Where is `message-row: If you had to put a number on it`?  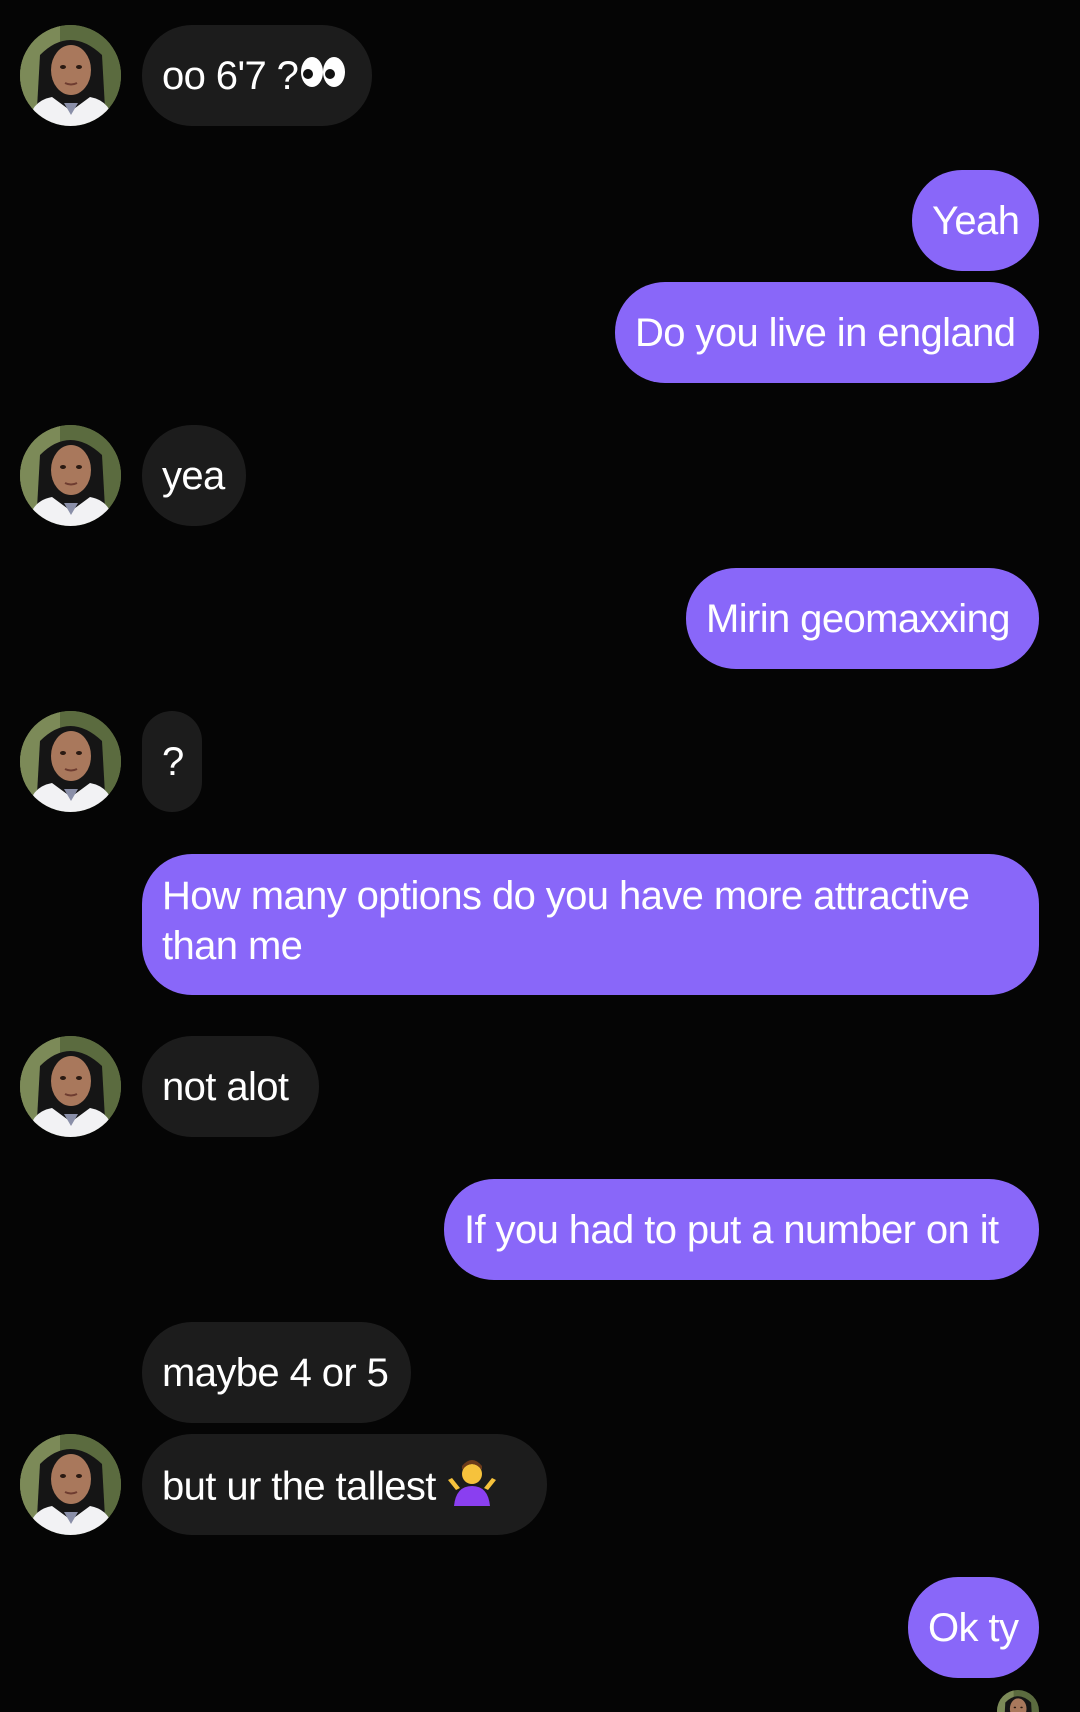
message-row: If you had to put a number on it is located at coordinates (540, 1229).